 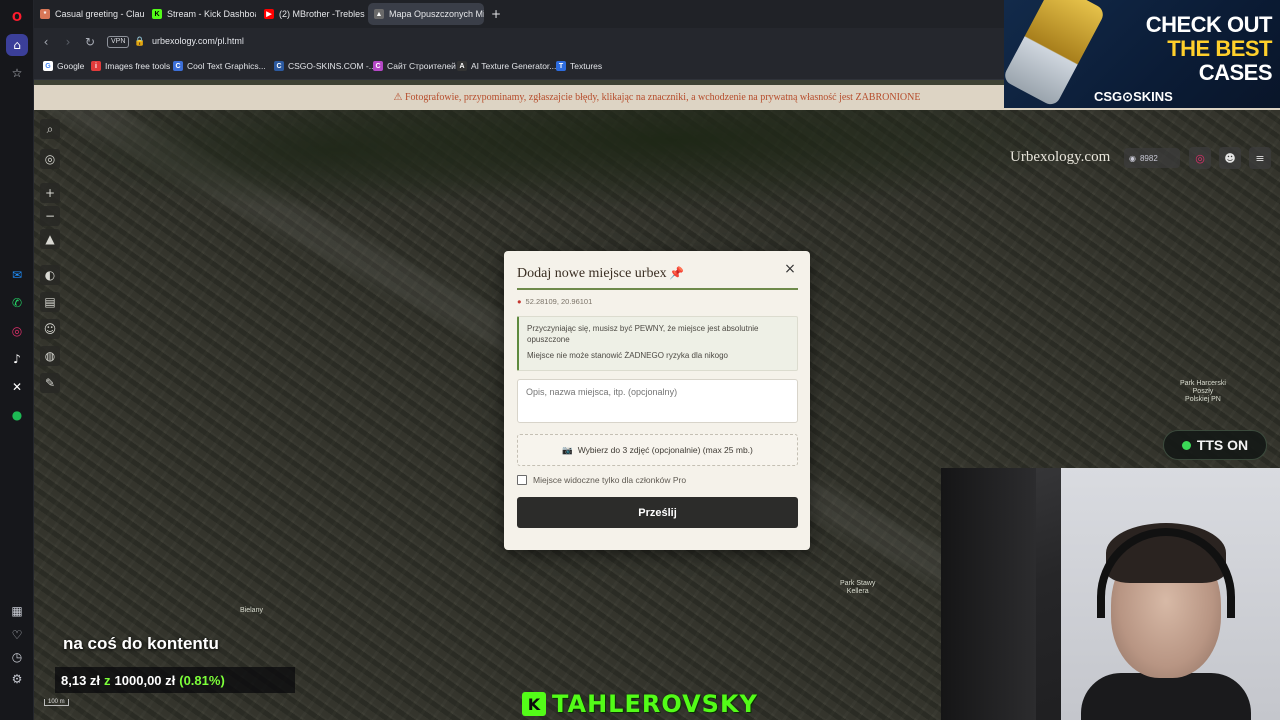 I want to click on tab-youtube: ▶ (2) MBrother -Trebles, so click(x=312, y=14).